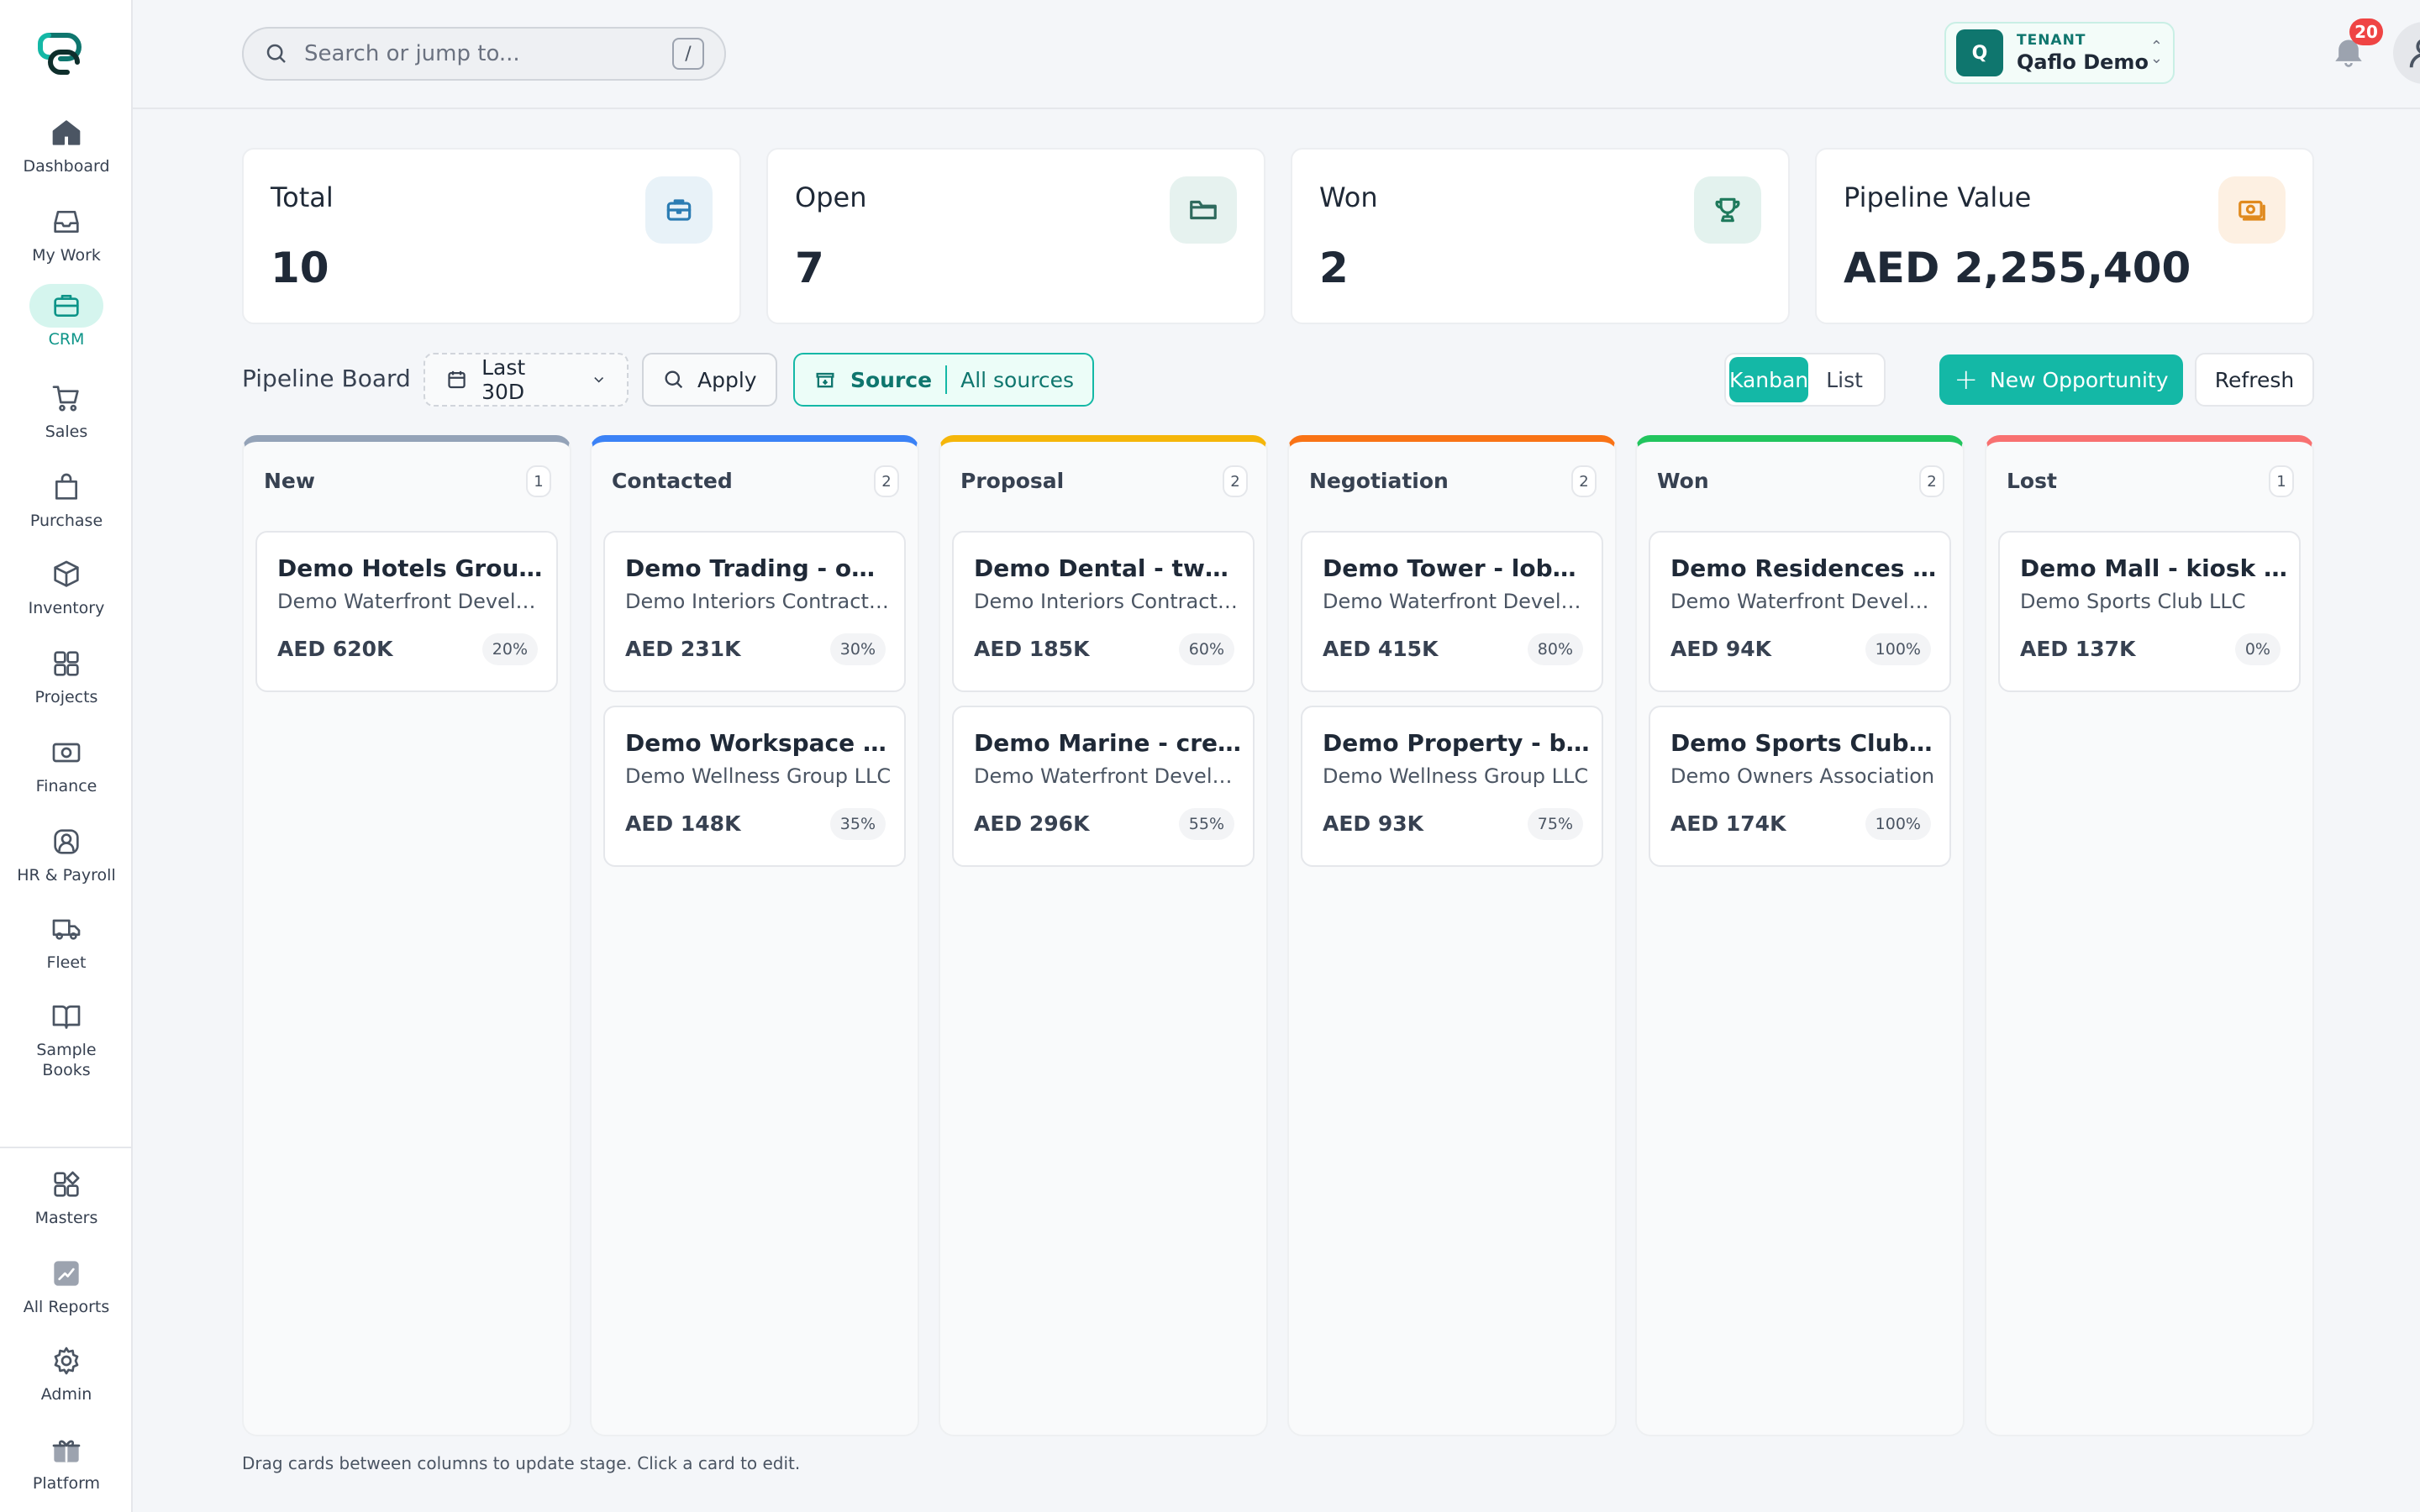  I want to click on tenant-badge: Q, so click(1980, 52).